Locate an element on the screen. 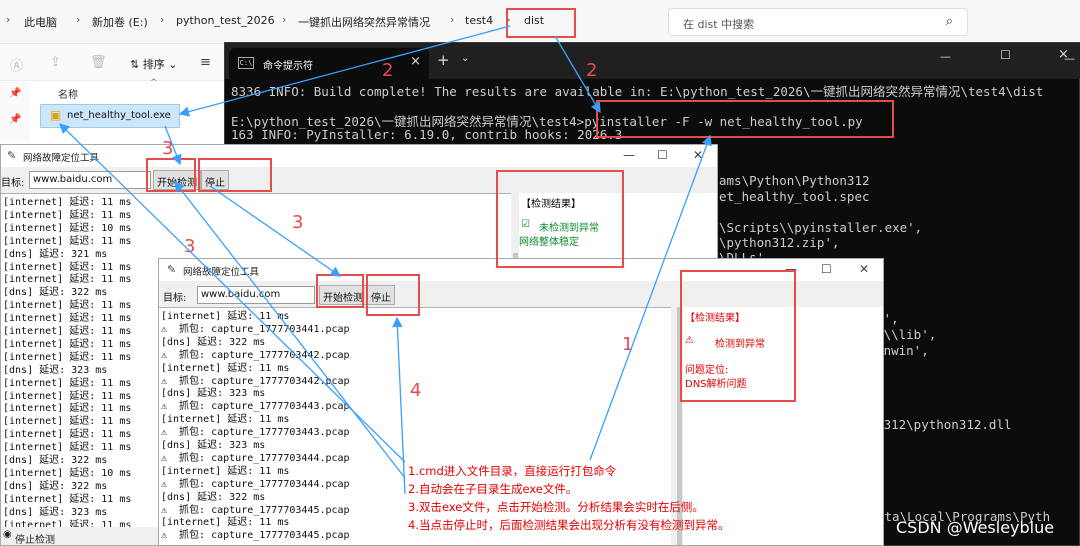 The height and width of the screenshot is (546, 1080). arrow-start1-to-start2 is located at coordinates (275, 231).